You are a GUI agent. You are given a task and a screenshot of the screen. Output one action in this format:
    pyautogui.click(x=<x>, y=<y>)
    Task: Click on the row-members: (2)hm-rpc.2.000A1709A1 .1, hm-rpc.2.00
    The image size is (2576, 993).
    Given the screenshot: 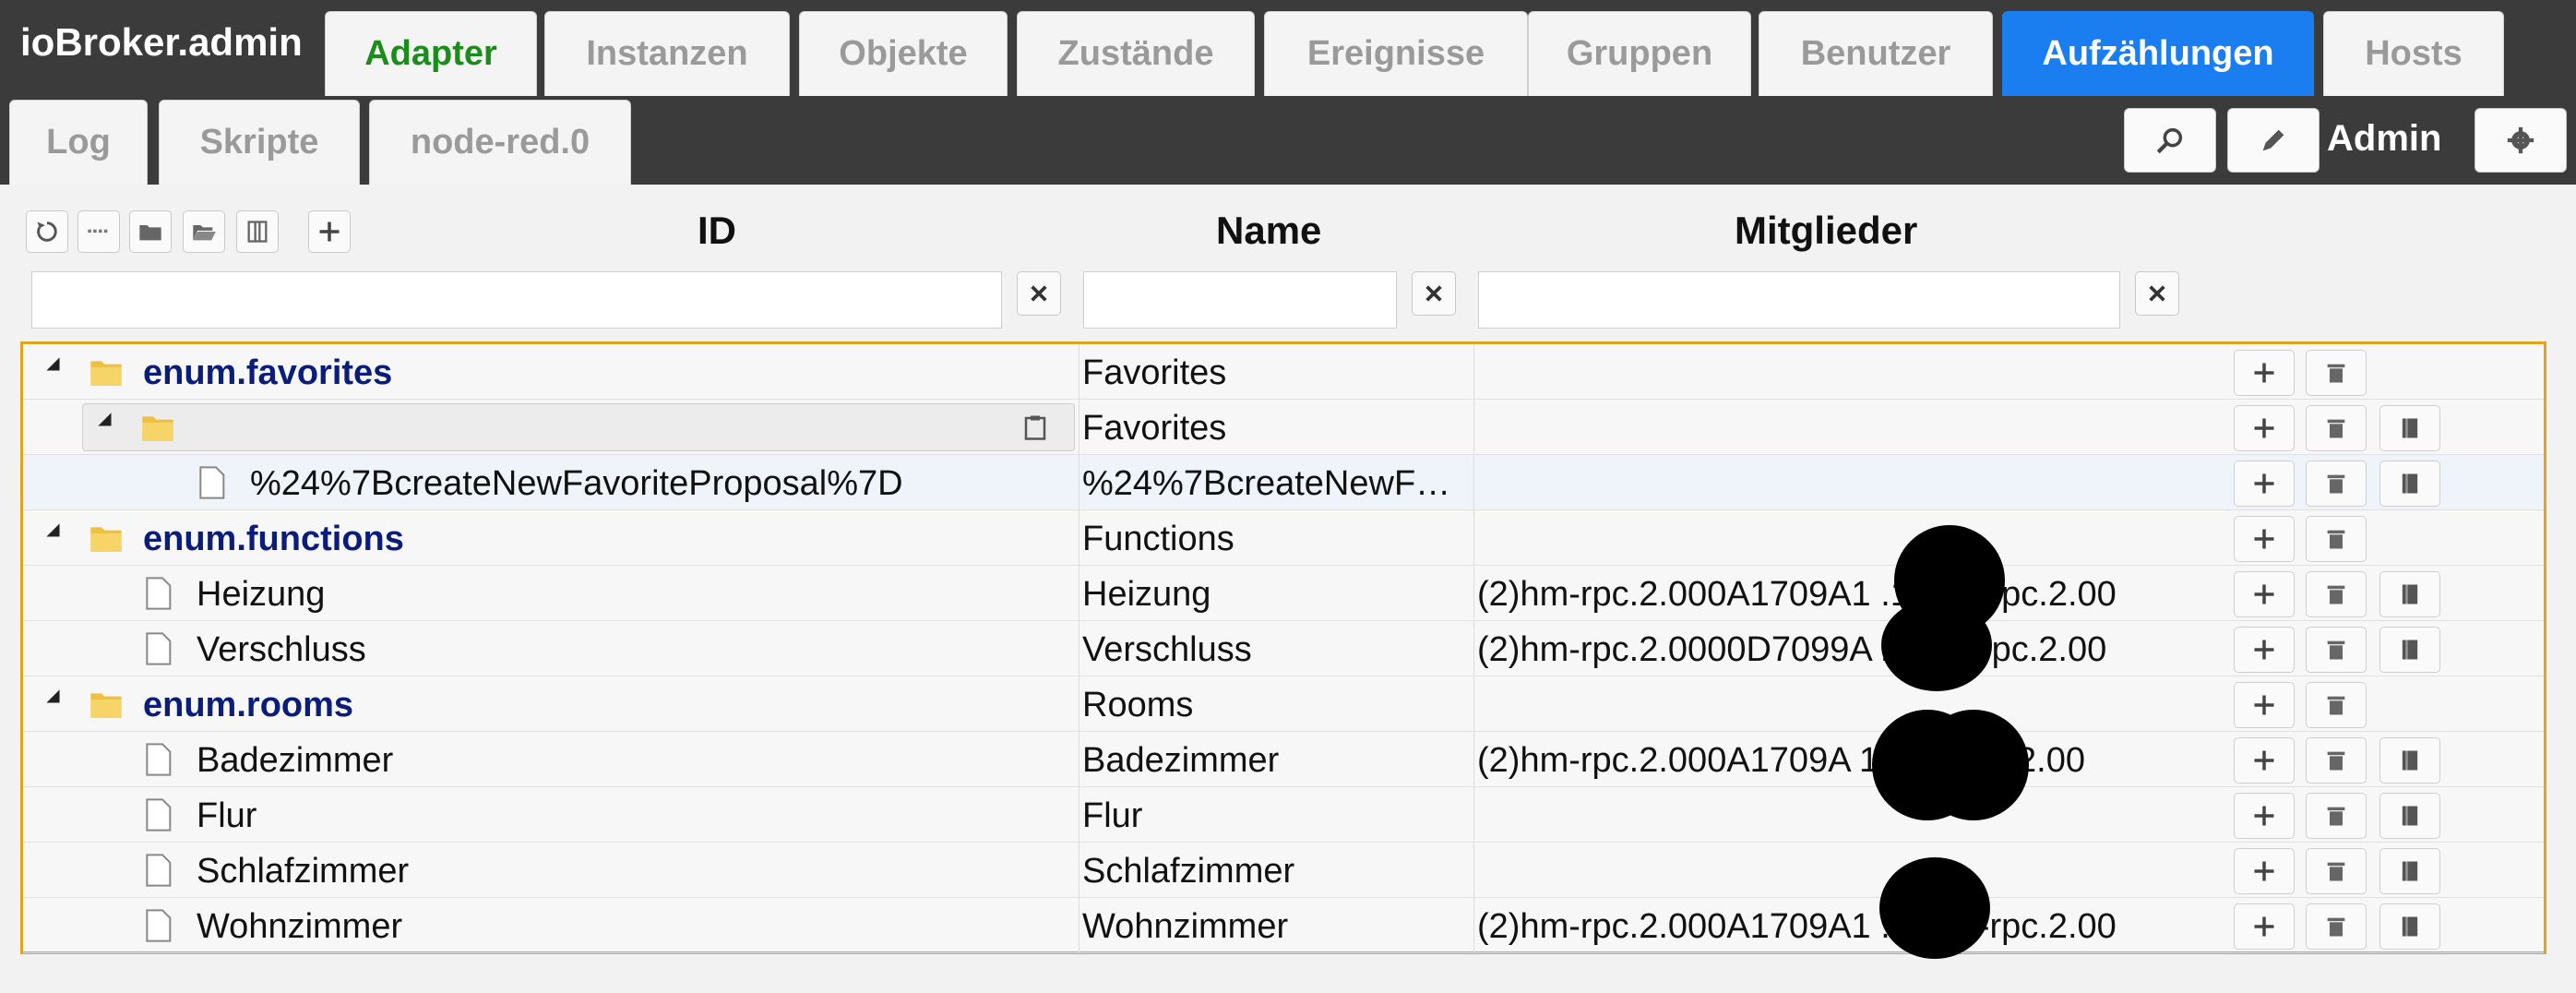 What is the action you would take?
    pyautogui.click(x=1797, y=594)
    